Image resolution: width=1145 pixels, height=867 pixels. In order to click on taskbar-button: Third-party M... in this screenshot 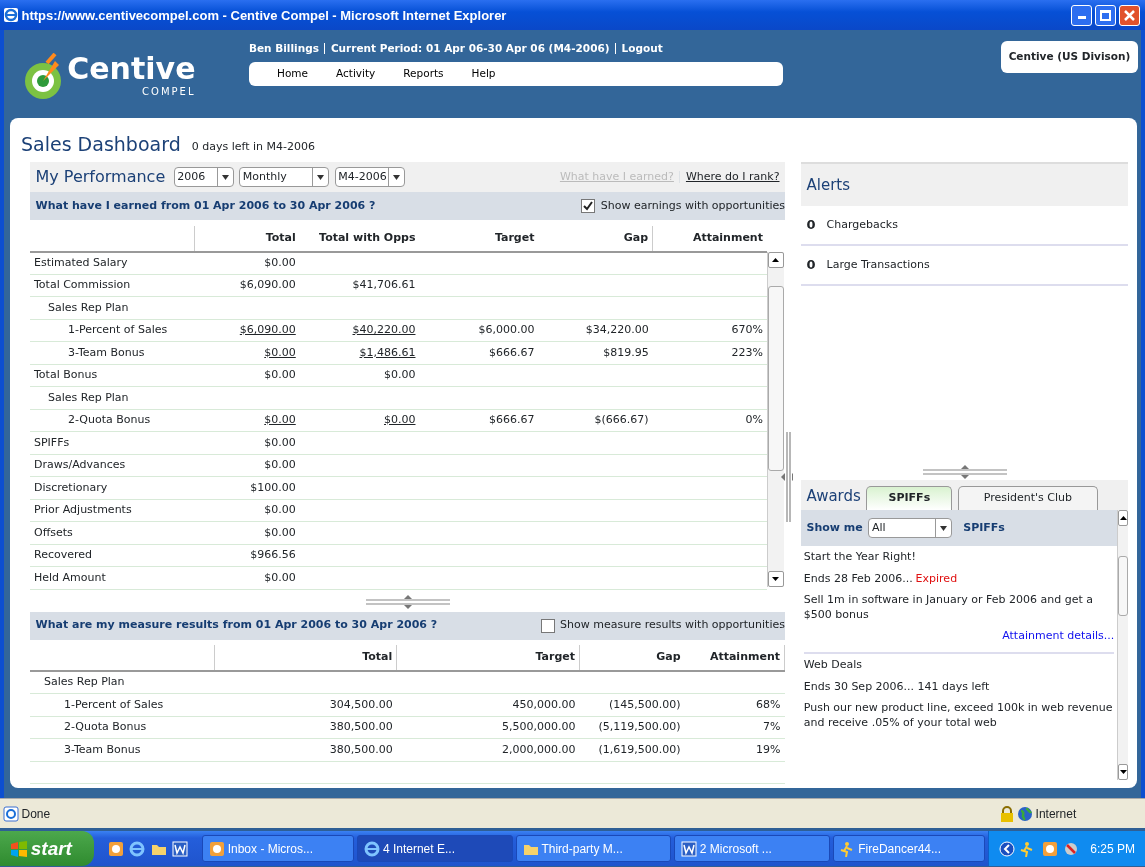, I will do `click(593, 848)`.